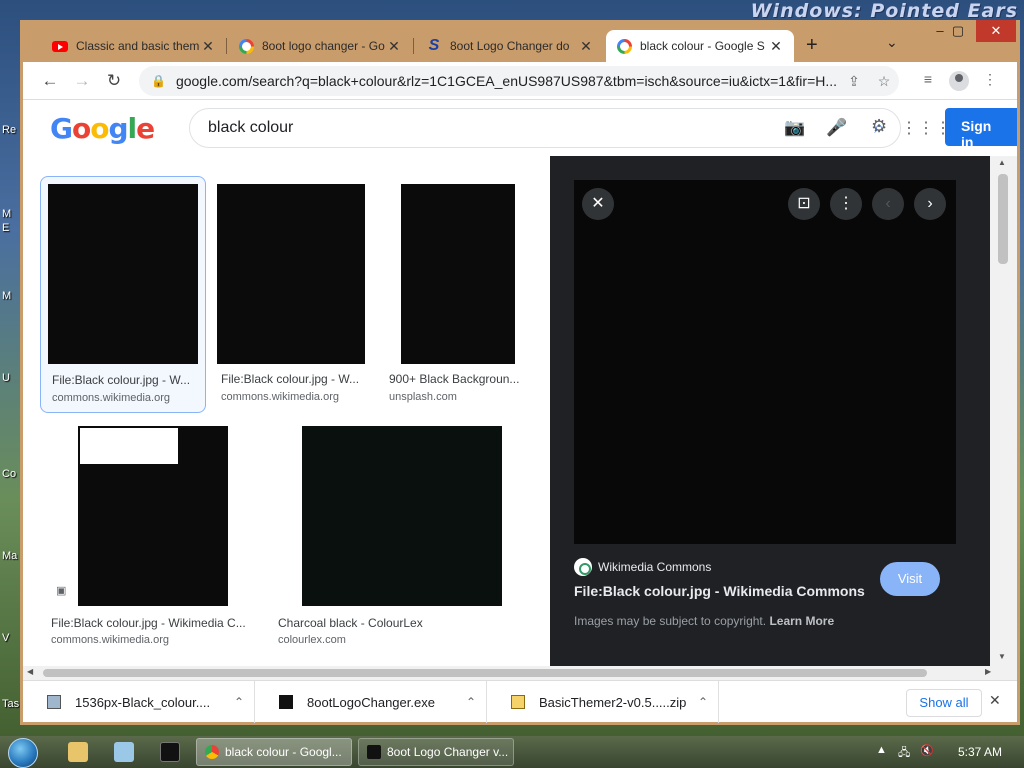  What do you see at coordinates (9, 556) in the screenshot?
I see `desktop-icon-label: Ma` at bounding box center [9, 556].